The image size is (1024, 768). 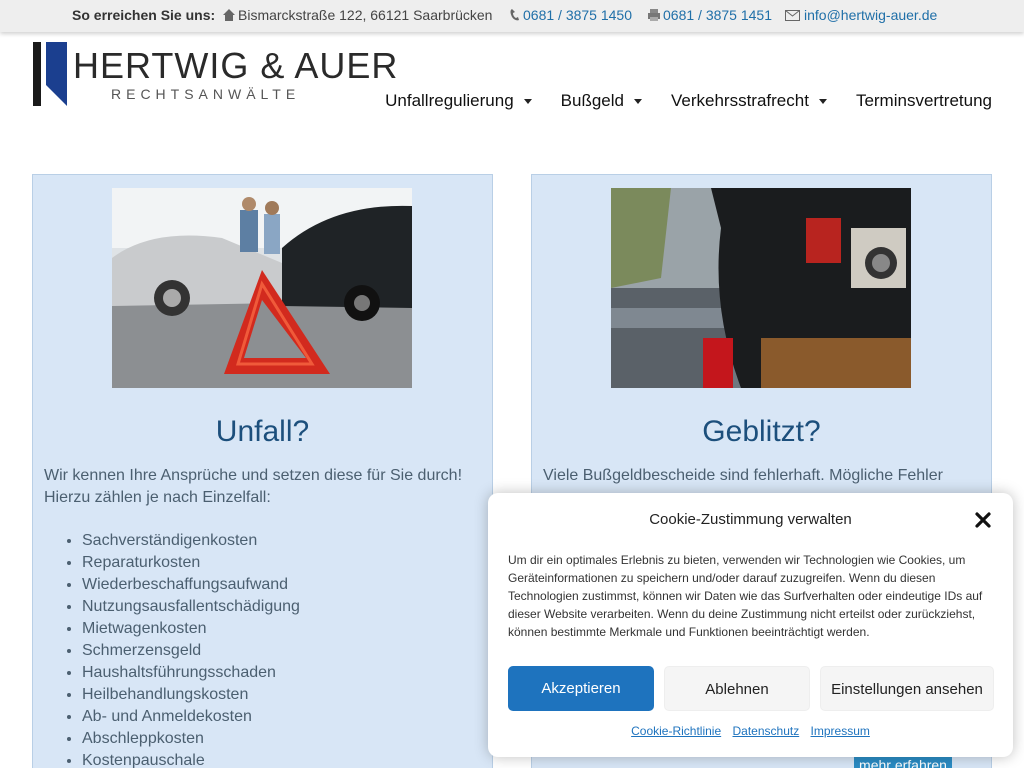 I want to click on mail-icon, so click(x=792, y=15).